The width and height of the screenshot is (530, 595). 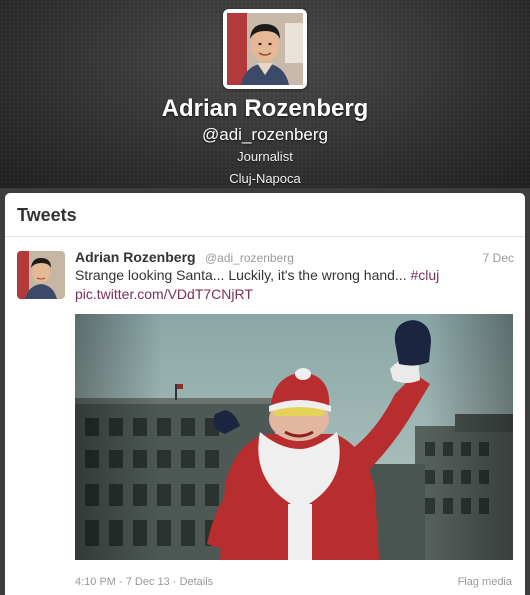 I want to click on tweet-author-name: Adrian Rozenberg, so click(x=135, y=257).